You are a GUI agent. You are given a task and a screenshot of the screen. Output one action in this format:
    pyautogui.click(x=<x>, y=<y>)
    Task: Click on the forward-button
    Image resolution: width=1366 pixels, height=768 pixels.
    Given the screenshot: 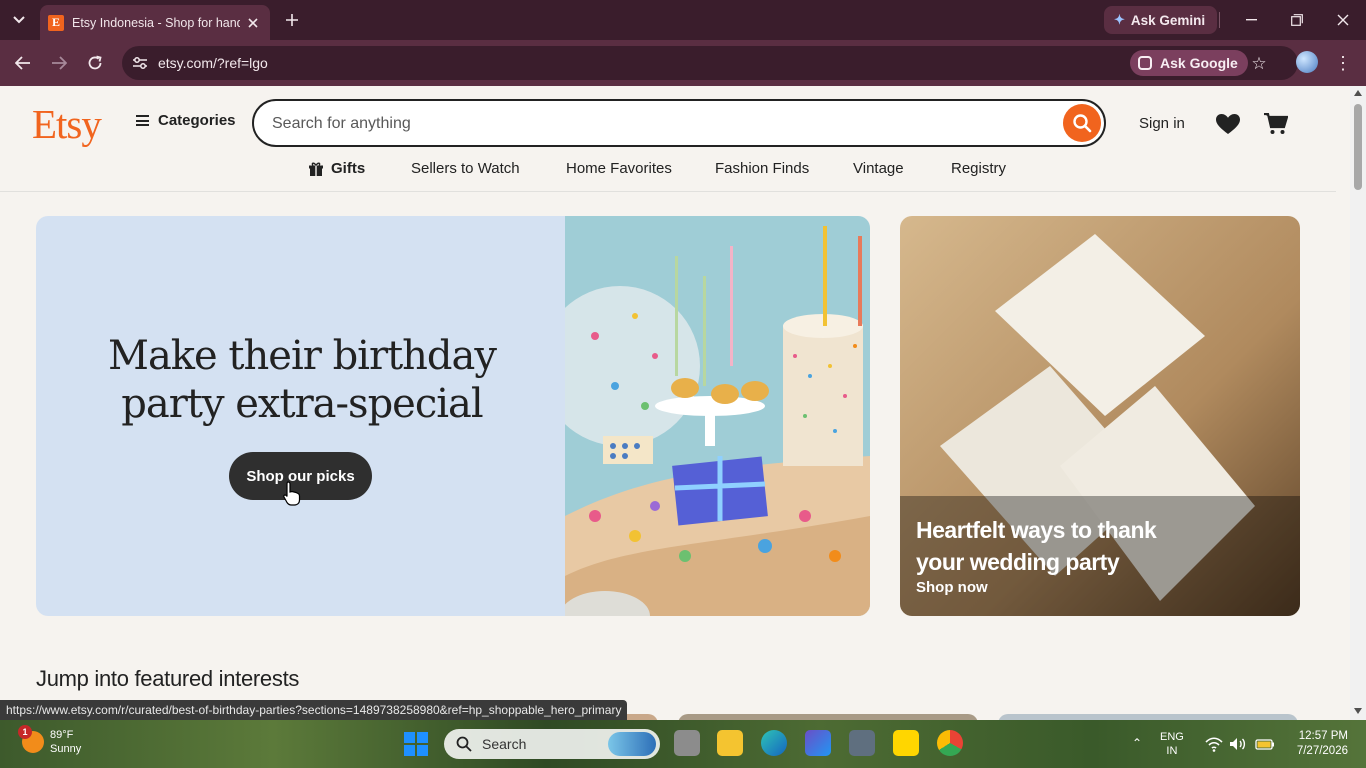 What is the action you would take?
    pyautogui.click(x=59, y=63)
    